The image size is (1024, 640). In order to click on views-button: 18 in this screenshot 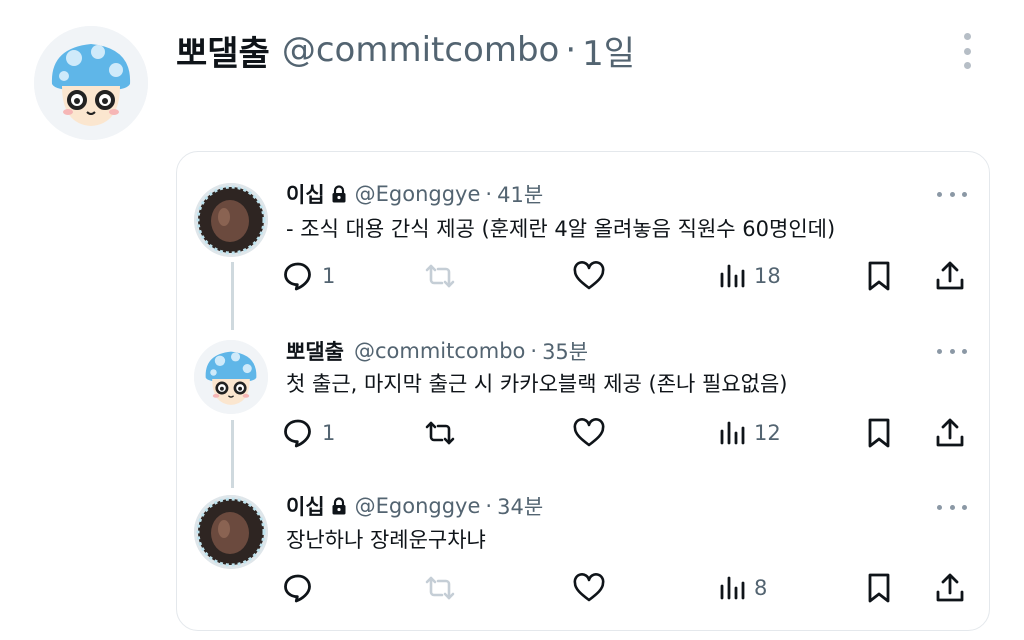, I will do `click(749, 276)`.